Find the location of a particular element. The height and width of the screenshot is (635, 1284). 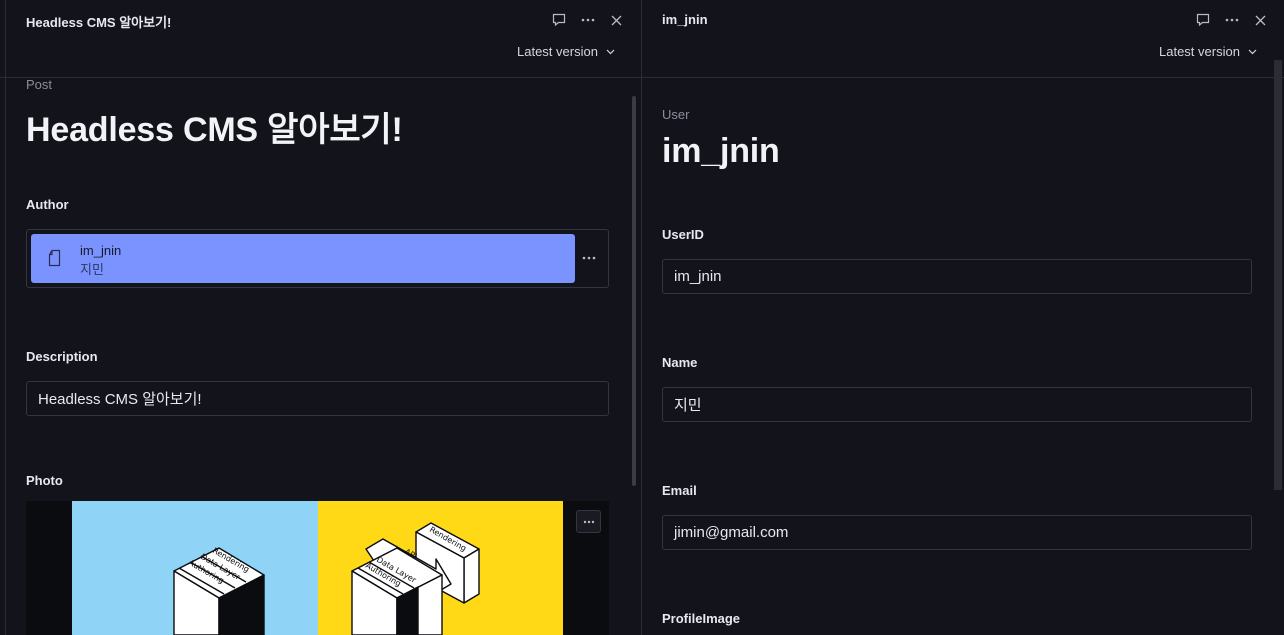

user-pane-title: im_jnin is located at coordinates (685, 19).